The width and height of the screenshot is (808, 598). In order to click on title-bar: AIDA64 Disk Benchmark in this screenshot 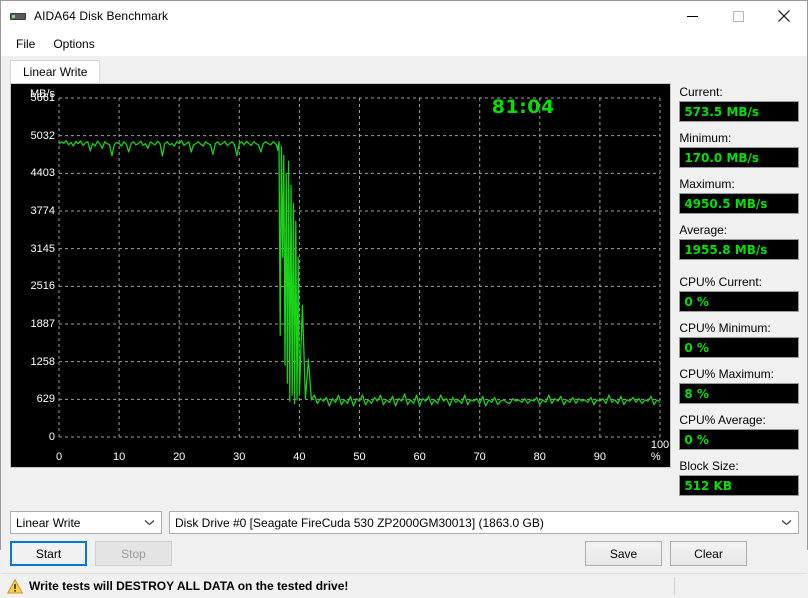, I will do `click(404, 16)`.